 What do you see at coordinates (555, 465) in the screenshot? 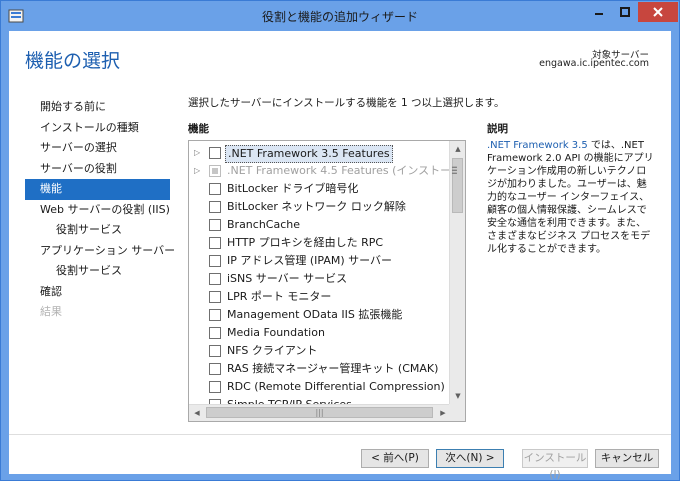
I see `install-button: インストール(I)` at bounding box center [555, 465].